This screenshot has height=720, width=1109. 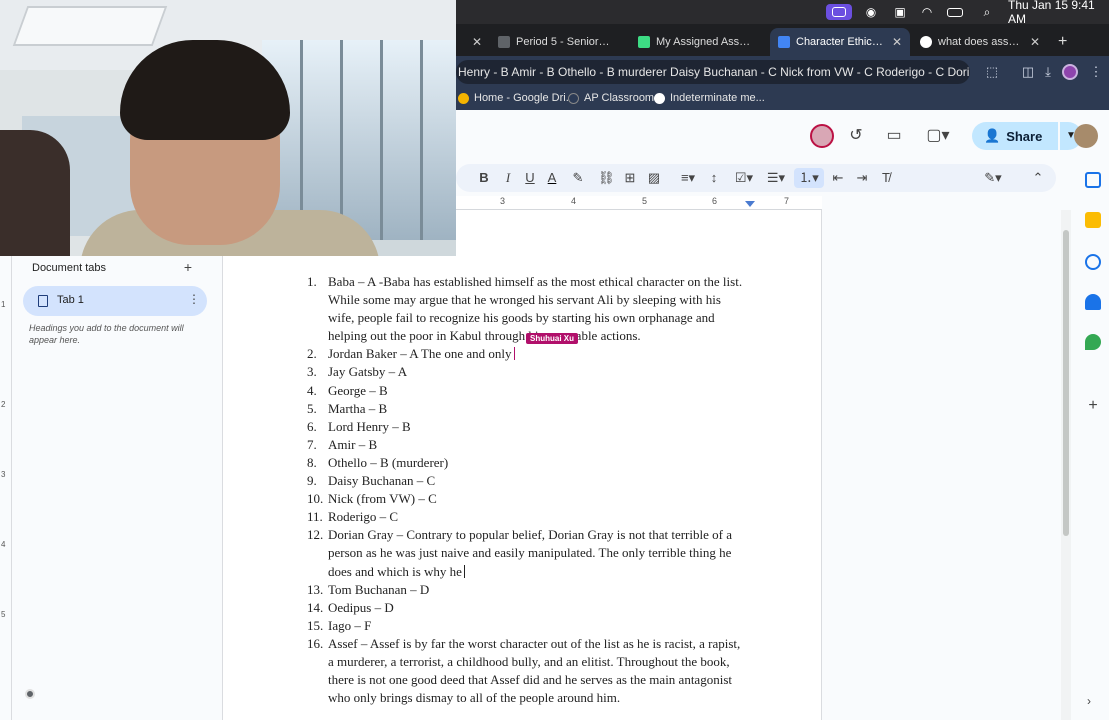 I want to click on extension-icon: ⬚, so click(x=992, y=72).